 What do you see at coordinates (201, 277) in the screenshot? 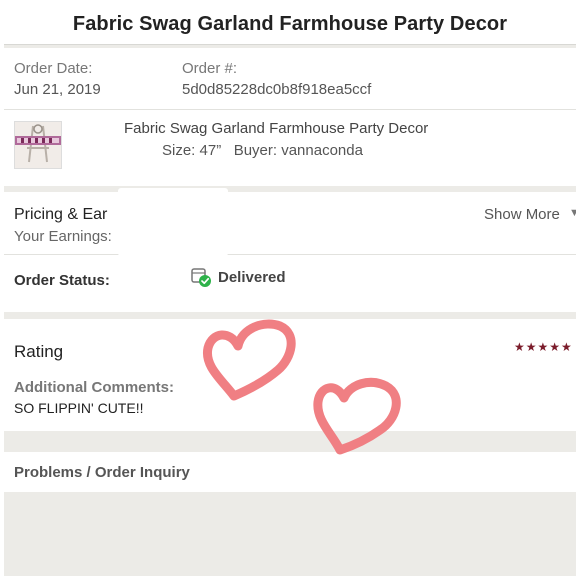
I see `delivered-package-check-icon` at bounding box center [201, 277].